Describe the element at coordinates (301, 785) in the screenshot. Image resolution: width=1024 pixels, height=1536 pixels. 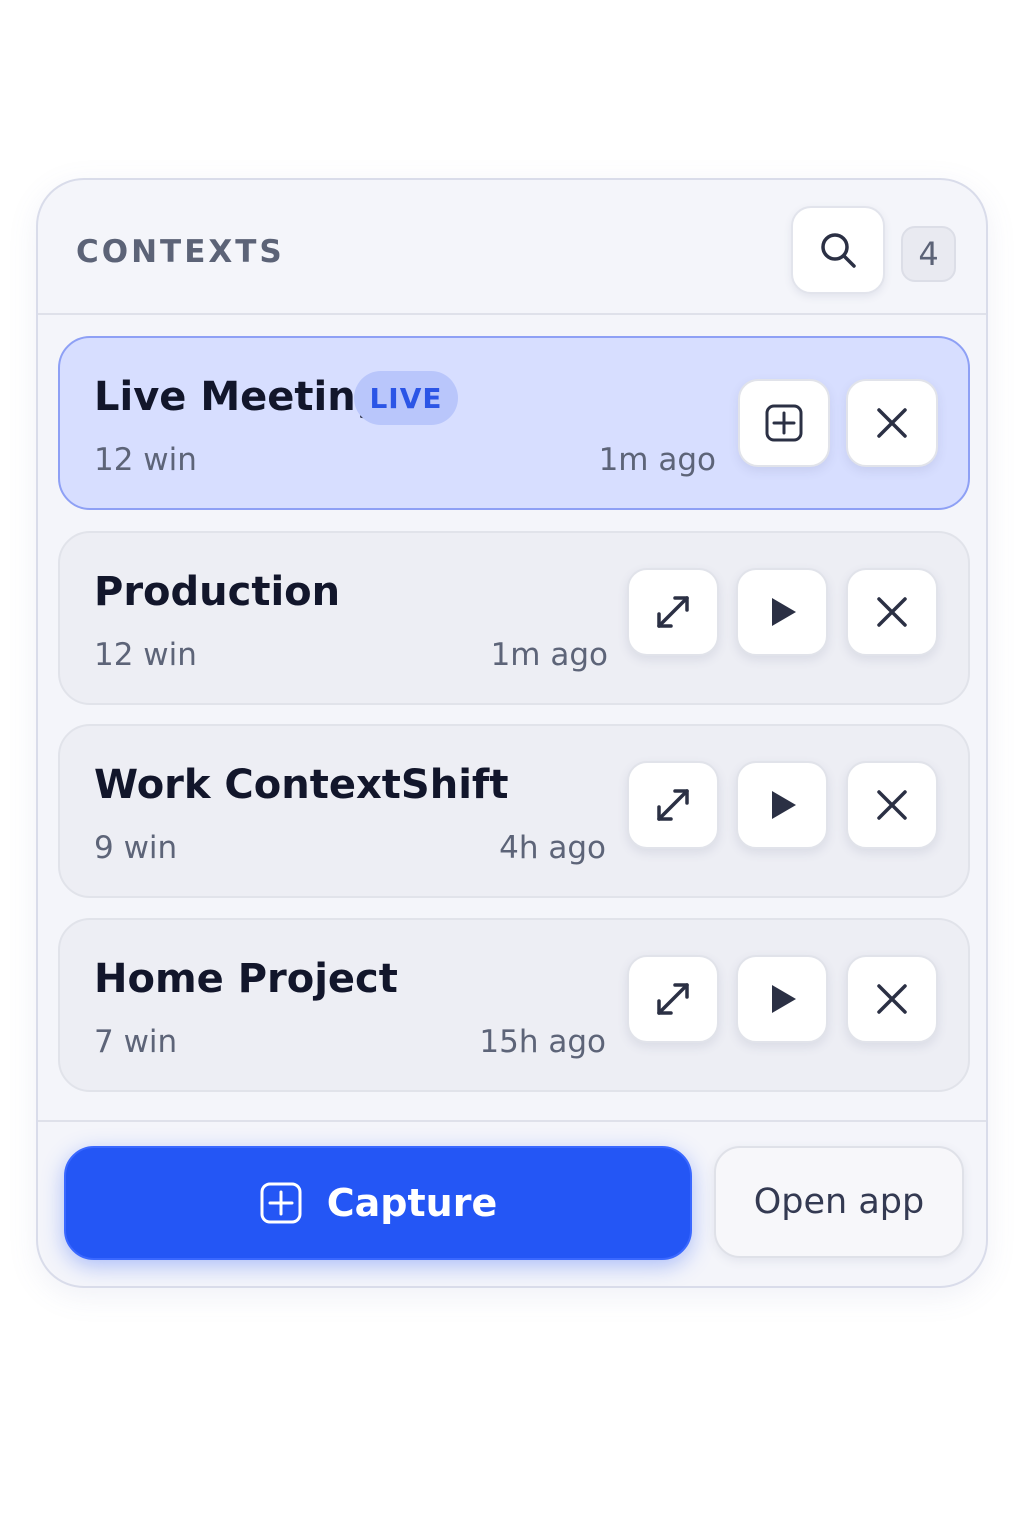
I see `context-name: Work ContextShift` at that location.